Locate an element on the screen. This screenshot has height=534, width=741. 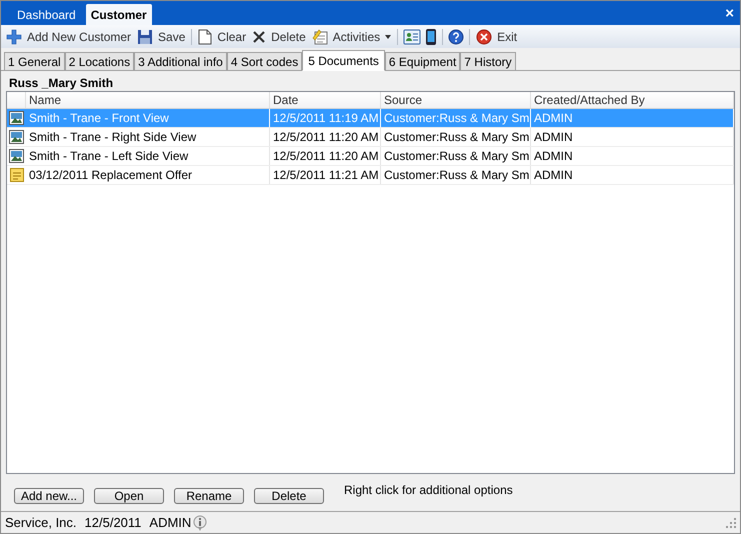
table-cell: Smith - Trane - Left Side View is located at coordinates (148, 156).